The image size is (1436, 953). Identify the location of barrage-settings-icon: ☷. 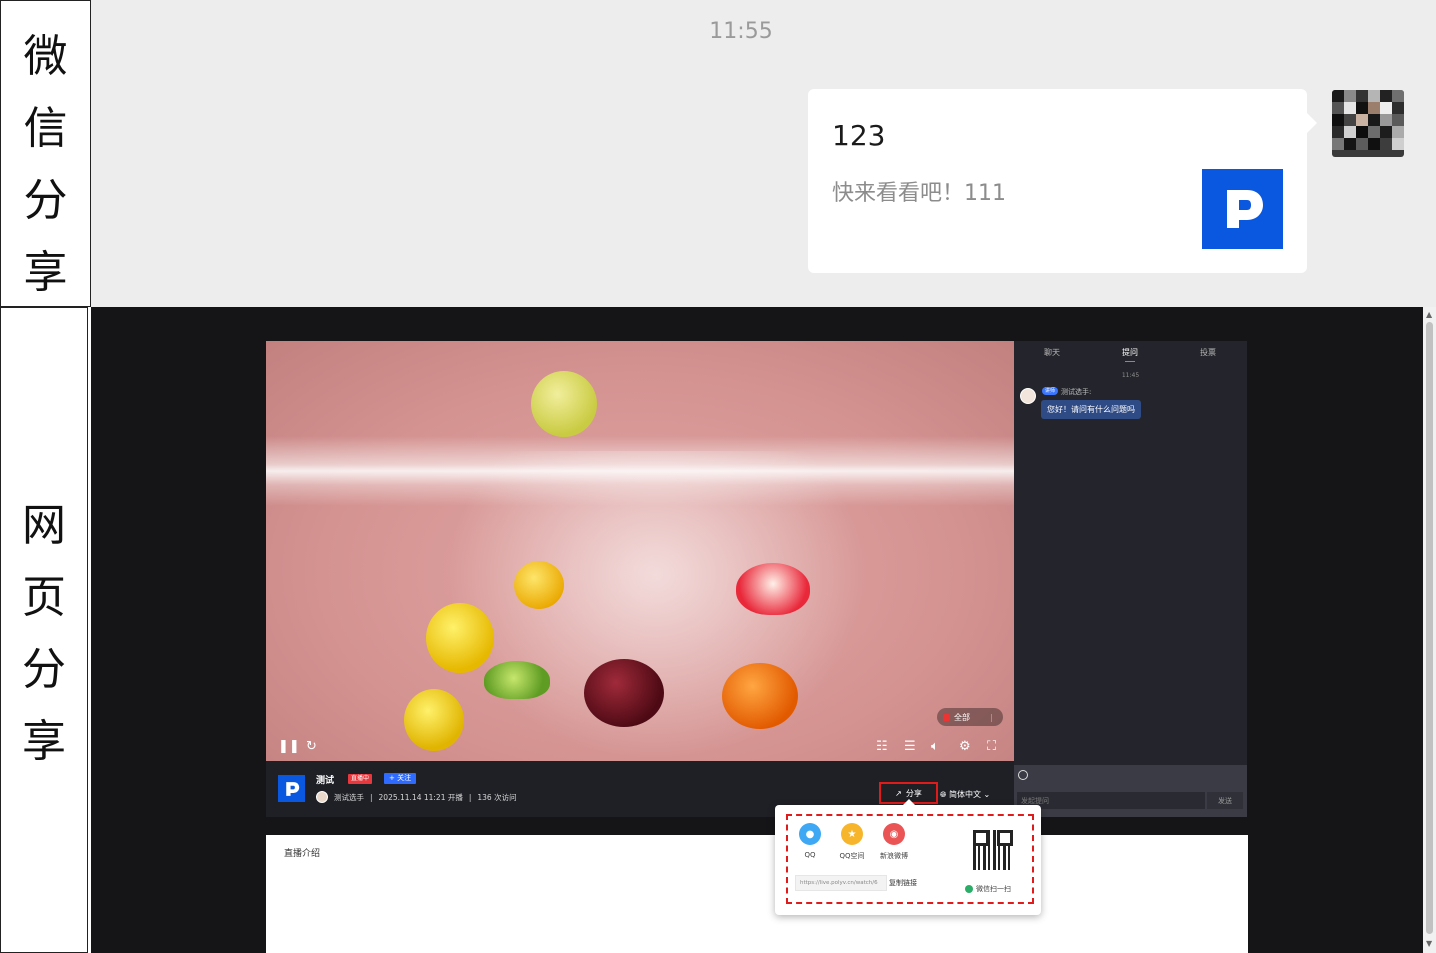
(882, 746).